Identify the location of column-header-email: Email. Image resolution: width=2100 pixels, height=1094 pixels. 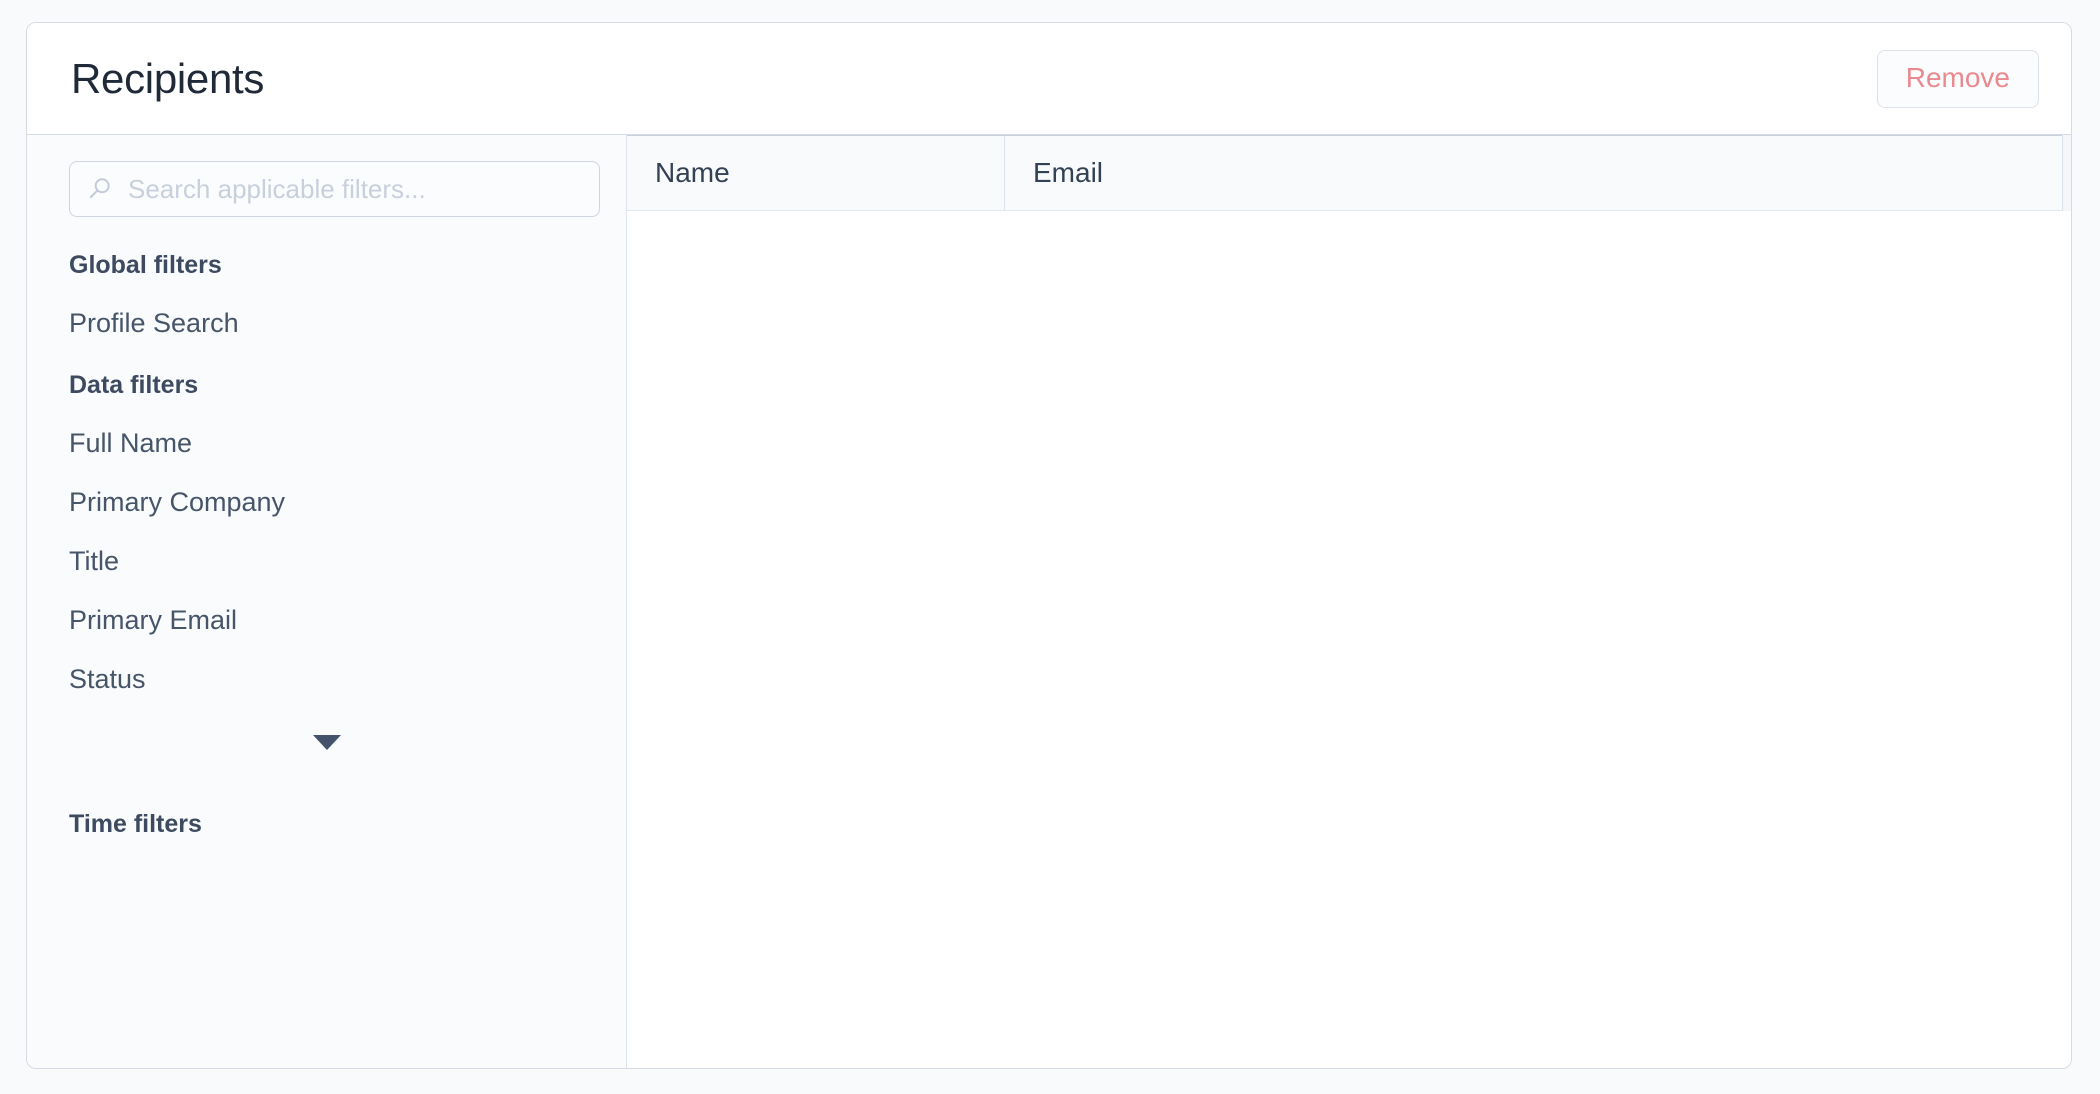
(1538, 173).